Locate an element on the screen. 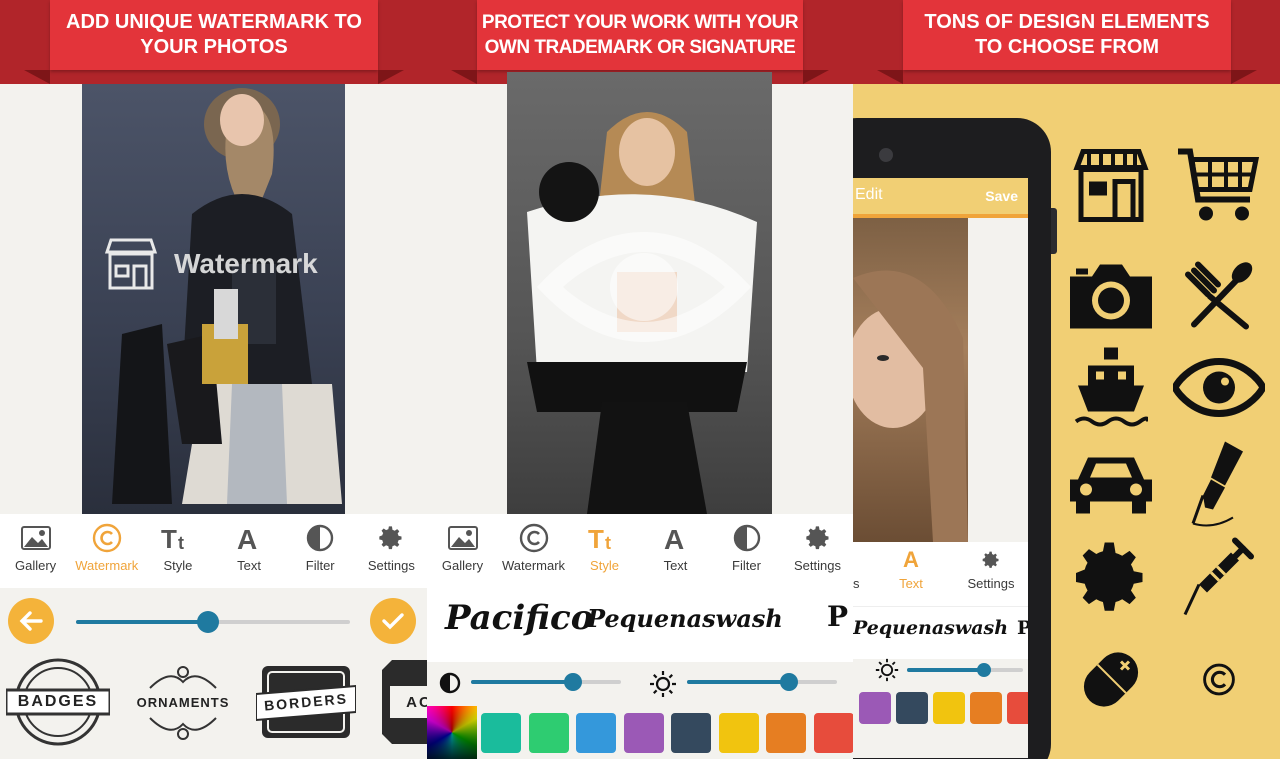  fountain-pen-icon is located at coordinates (1219, 486).